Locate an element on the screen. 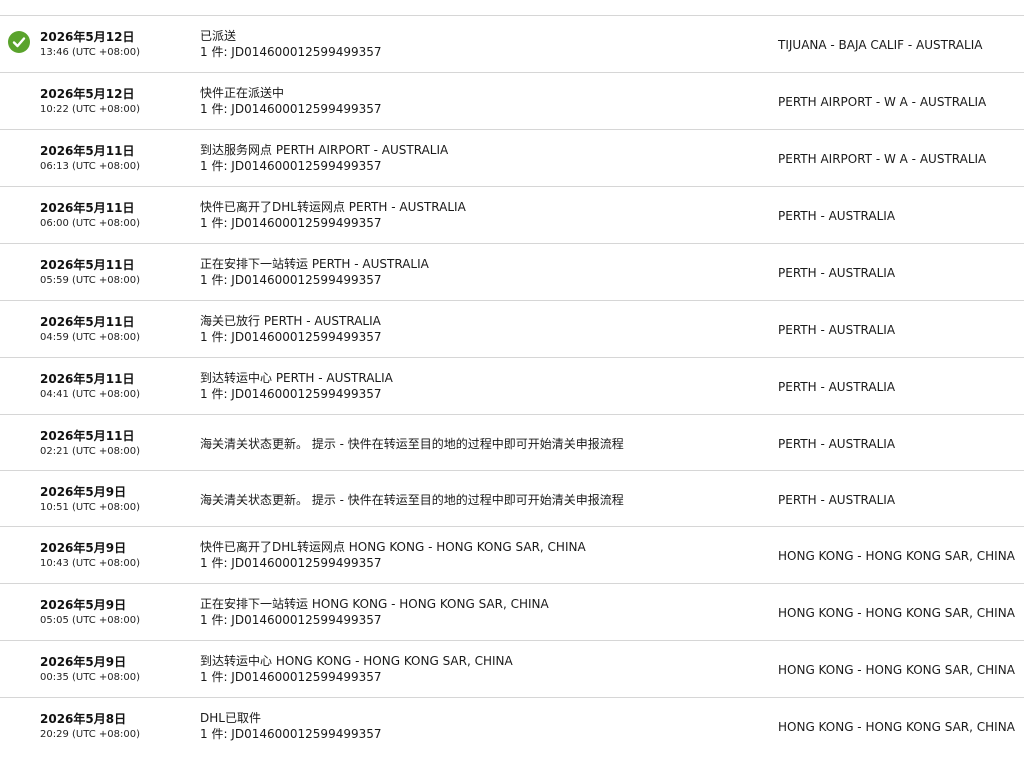 Image resolution: width=1024 pixels, height=758 pixels. event-status: 到达转运中心 HONG KONG - HONG KONG SAR, CHINA is located at coordinates (356, 661).